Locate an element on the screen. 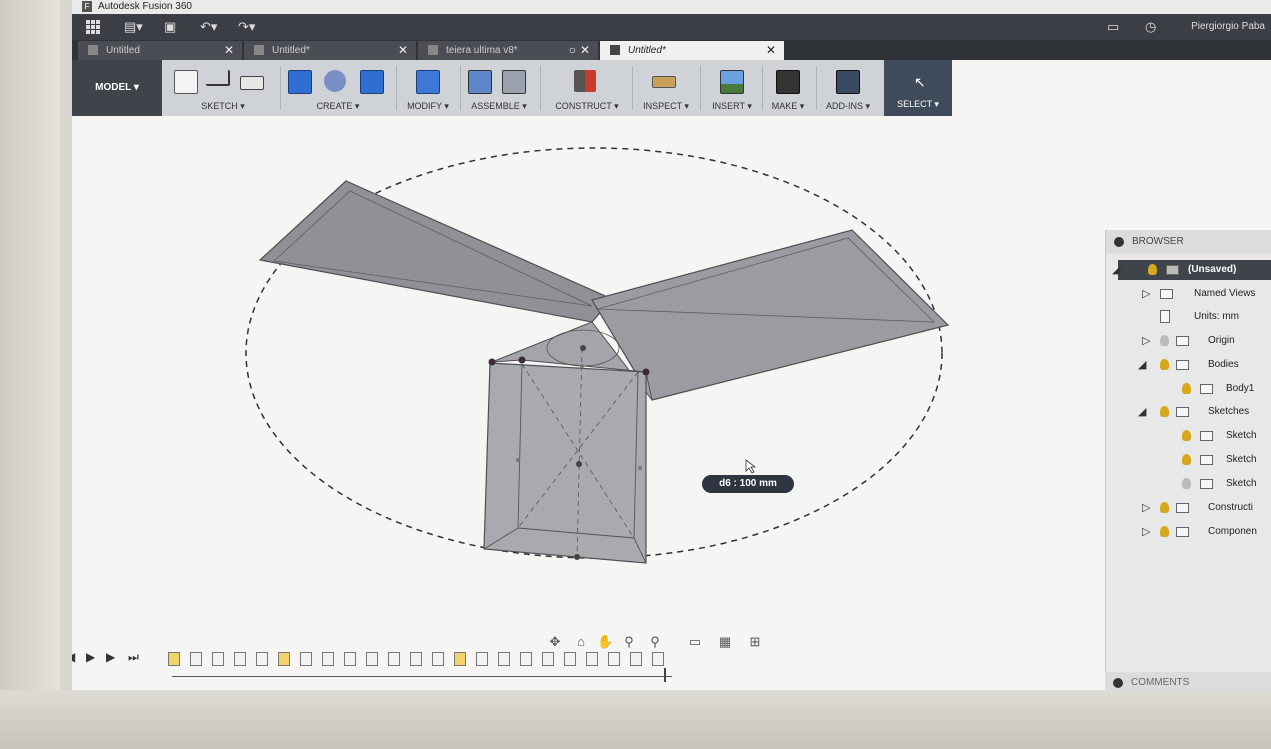 The height and width of the screenshot is (749, 1271). sphere-mesh-icon is located at coordinates (335, 81).